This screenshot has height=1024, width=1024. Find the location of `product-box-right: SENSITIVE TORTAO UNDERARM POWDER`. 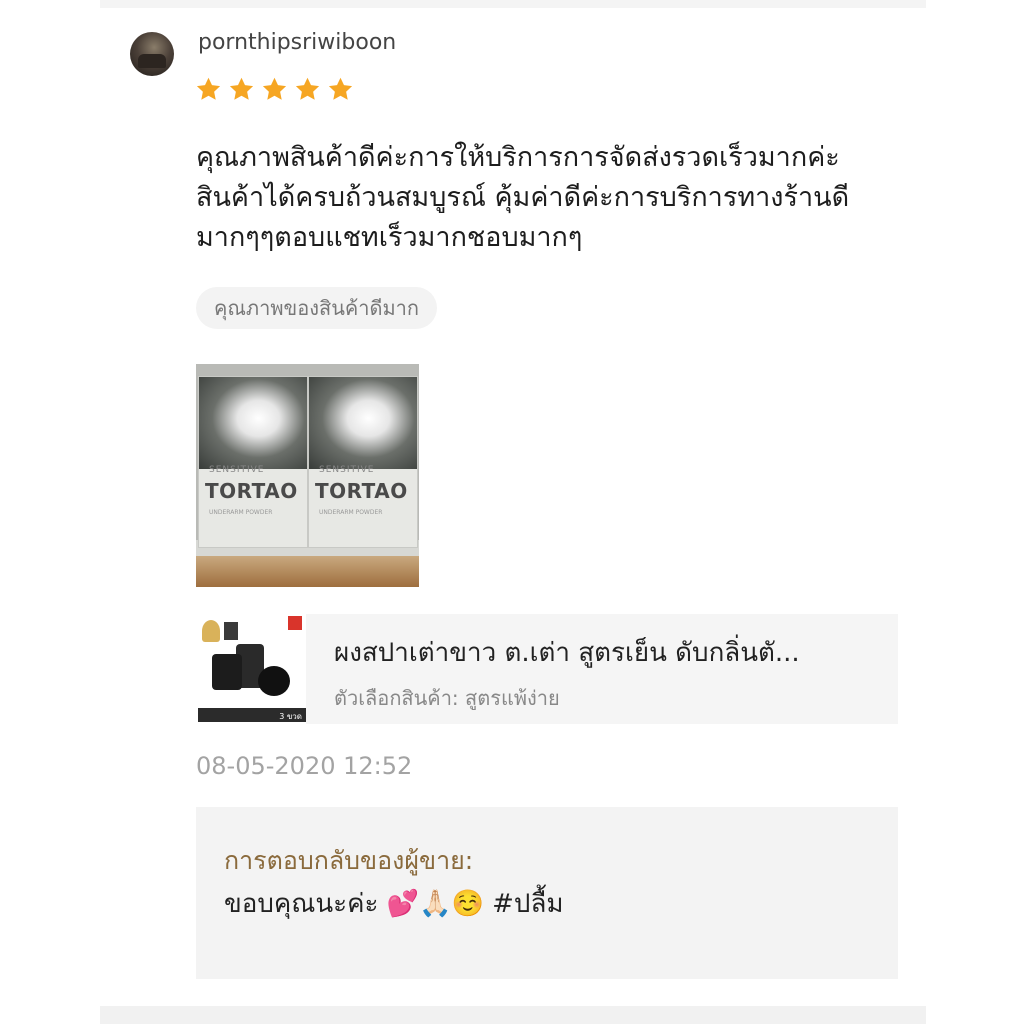

product-box-right: SENSITIVE TORTAO UNDERARM POWDER is located at coordinates (363, 462).